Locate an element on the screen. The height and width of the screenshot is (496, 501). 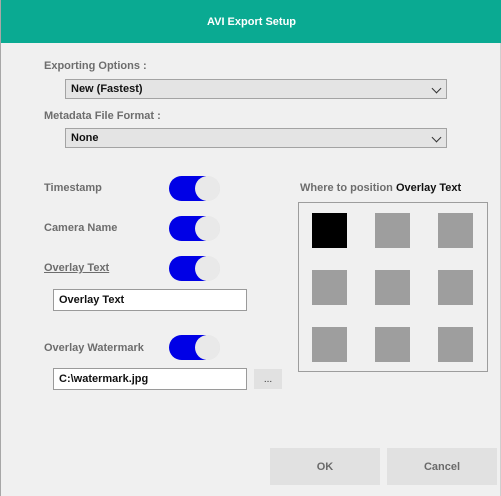
exporting-options-label: Exporting Options : is located at coordinates (95, 66).